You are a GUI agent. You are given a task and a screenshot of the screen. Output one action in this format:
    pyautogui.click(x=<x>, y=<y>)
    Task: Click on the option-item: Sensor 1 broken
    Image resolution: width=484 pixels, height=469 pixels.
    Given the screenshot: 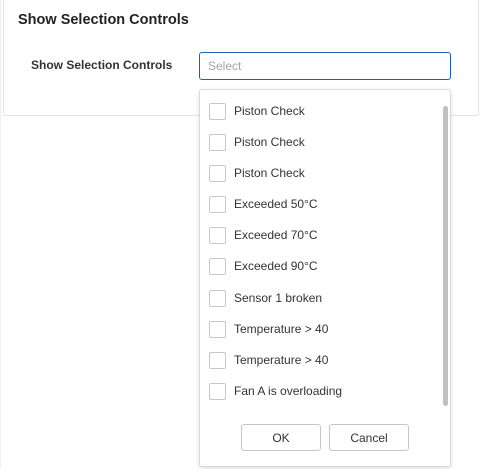 What is the action you would take?
    pyautogui.click(x=265, y=298)
    